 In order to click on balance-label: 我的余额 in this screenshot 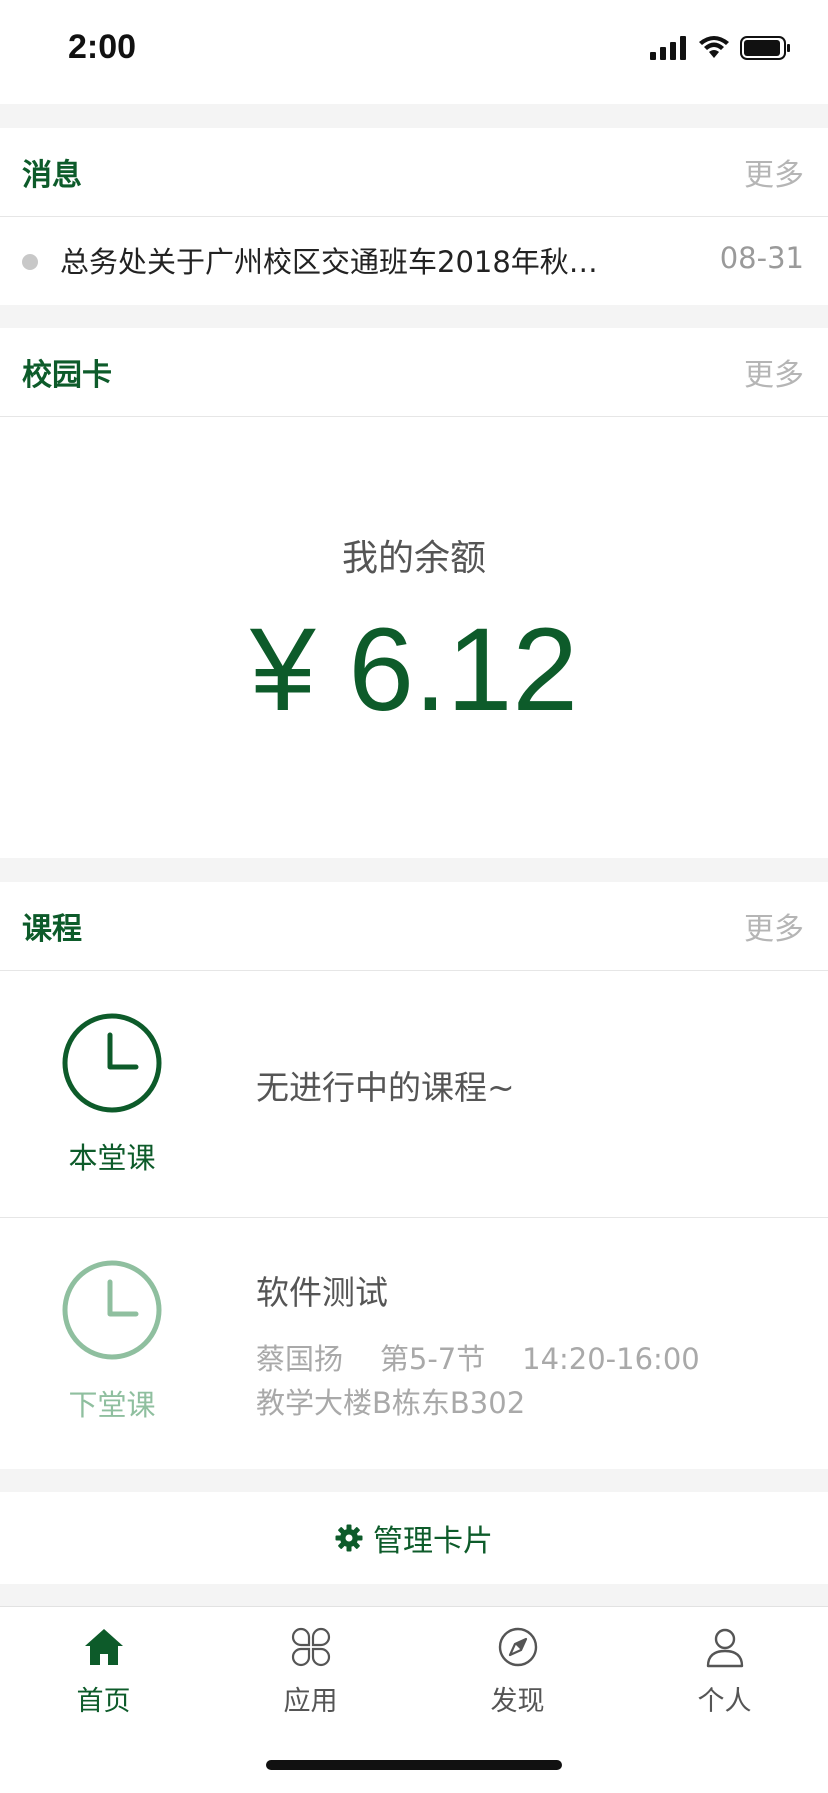, I will do `click(413, 558)`.